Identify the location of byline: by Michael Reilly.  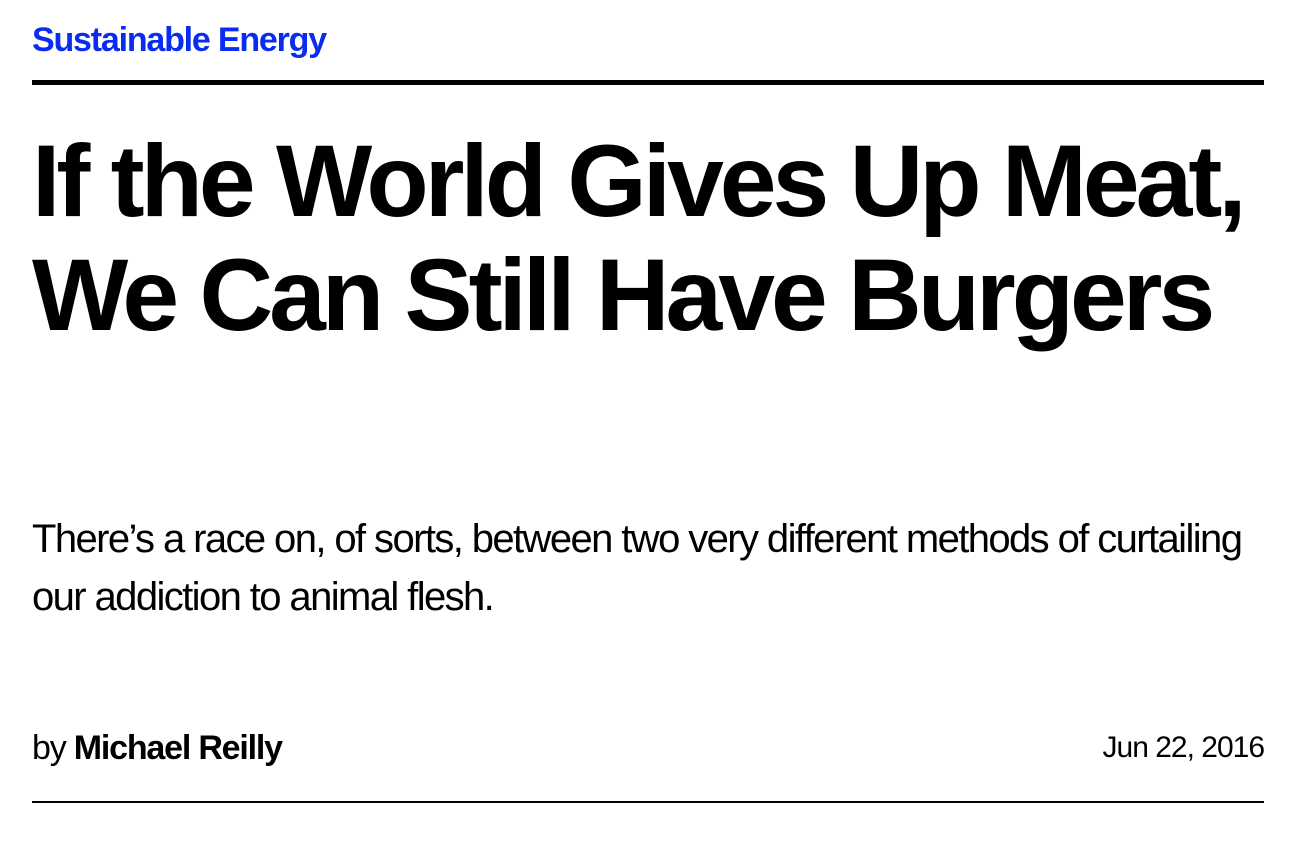
(157, 748).